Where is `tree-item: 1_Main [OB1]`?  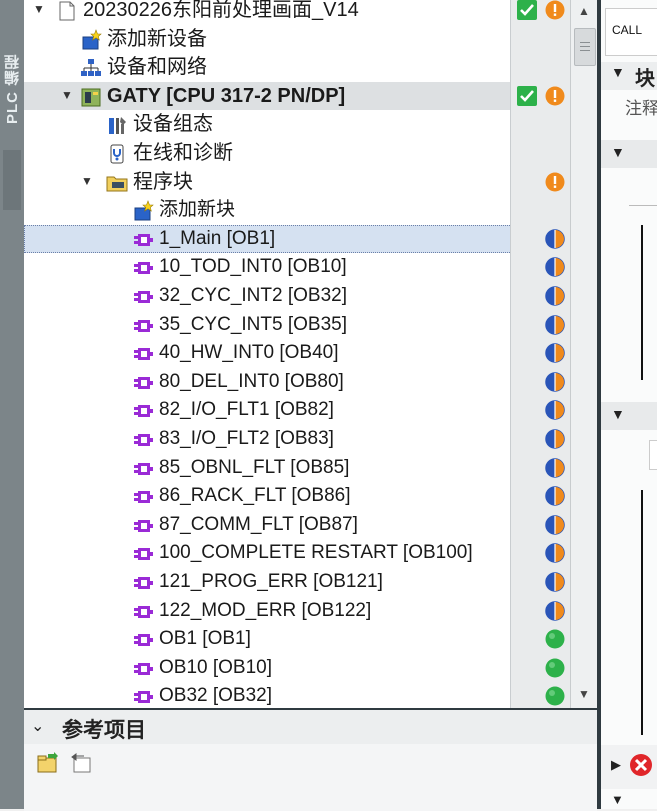
tree-item: 1_Main [OB1] is located at coordinates (297, 239).